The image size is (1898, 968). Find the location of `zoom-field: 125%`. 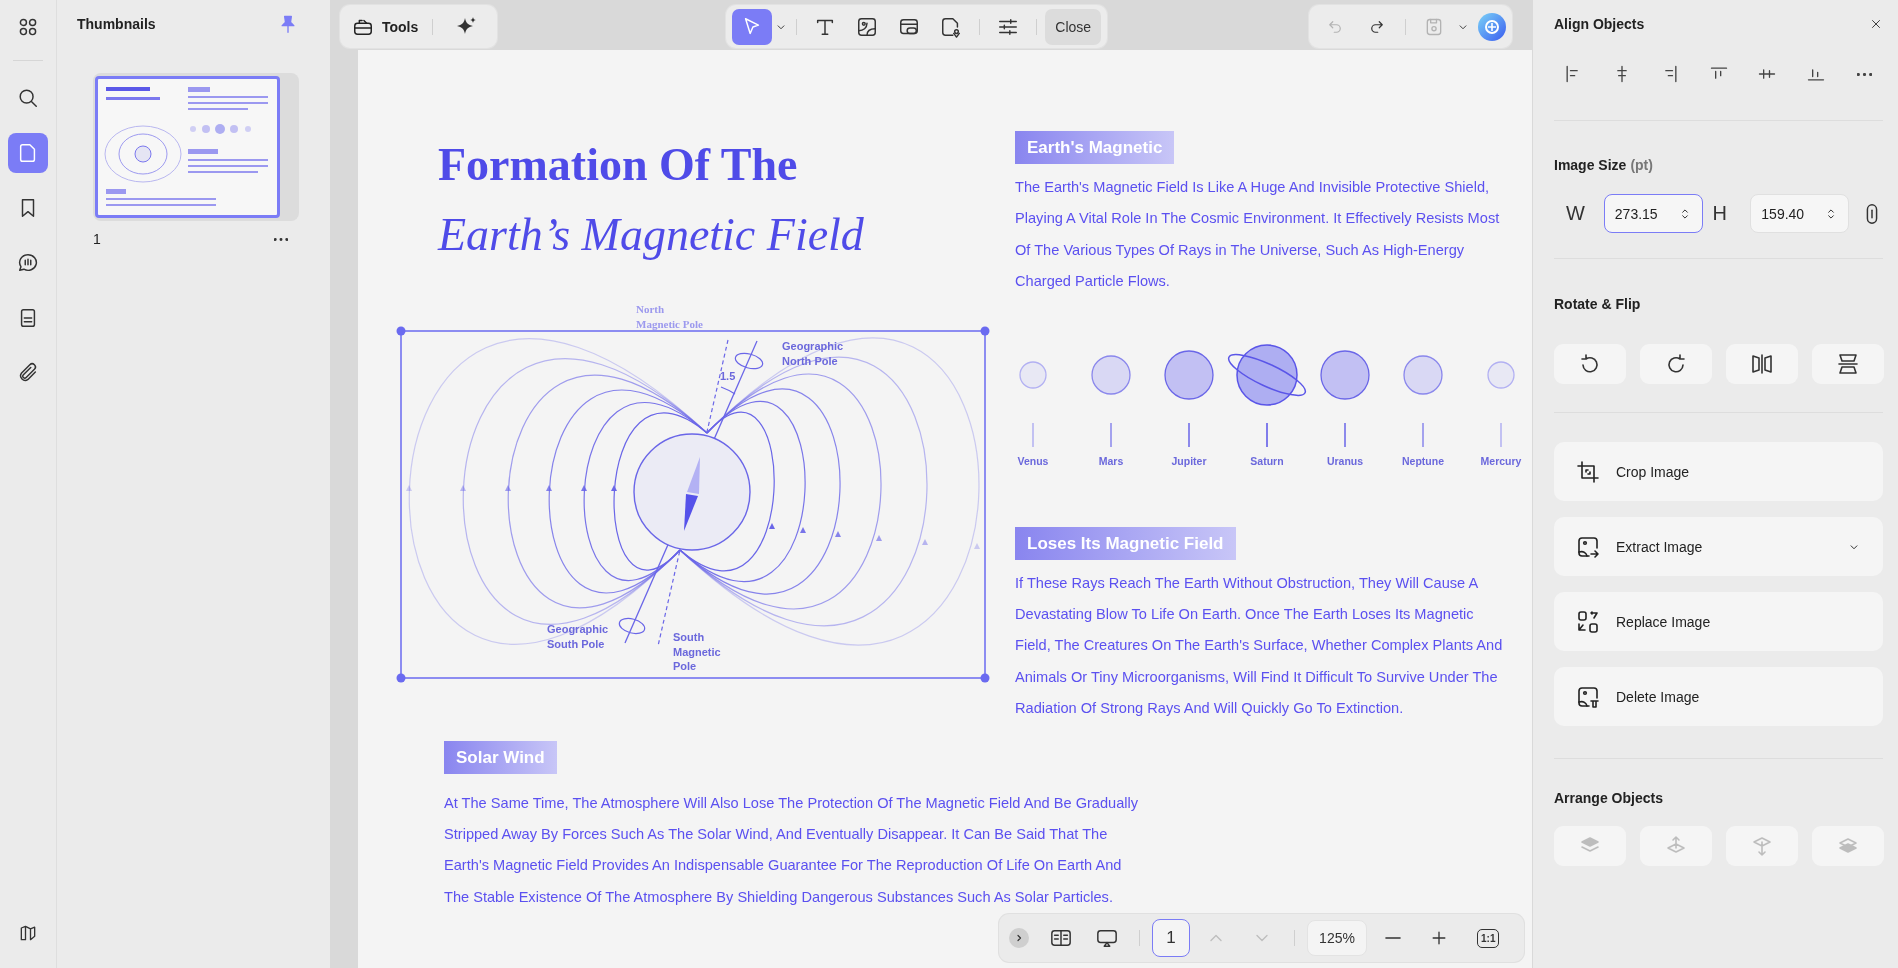

zoom-field: 125% is located at coordinates (1337, 938).